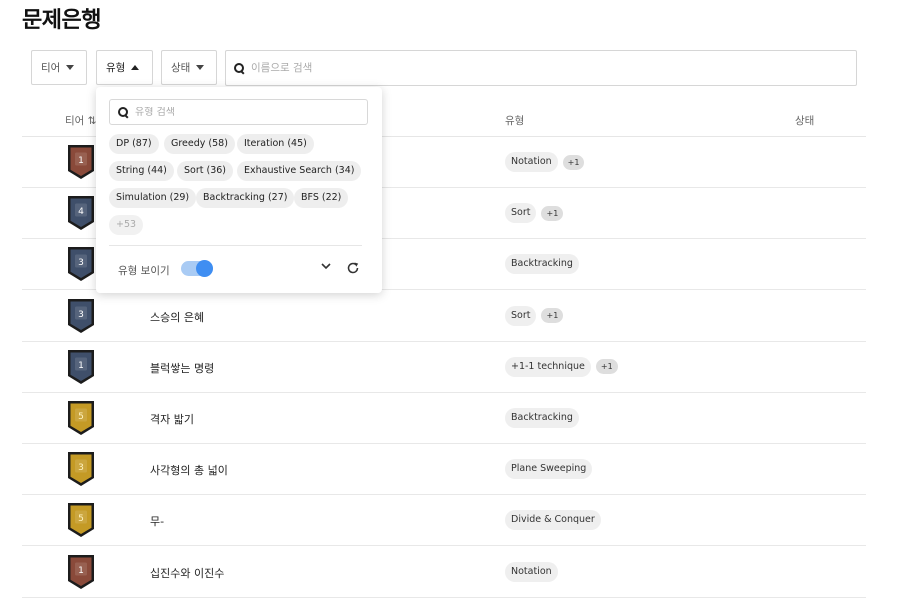 The image size is (900, 599). What do you see at coordinates (245, 198) in the screenshot?
I see `type-chip: Backtracking (27)` at bounding box center [245, 198].